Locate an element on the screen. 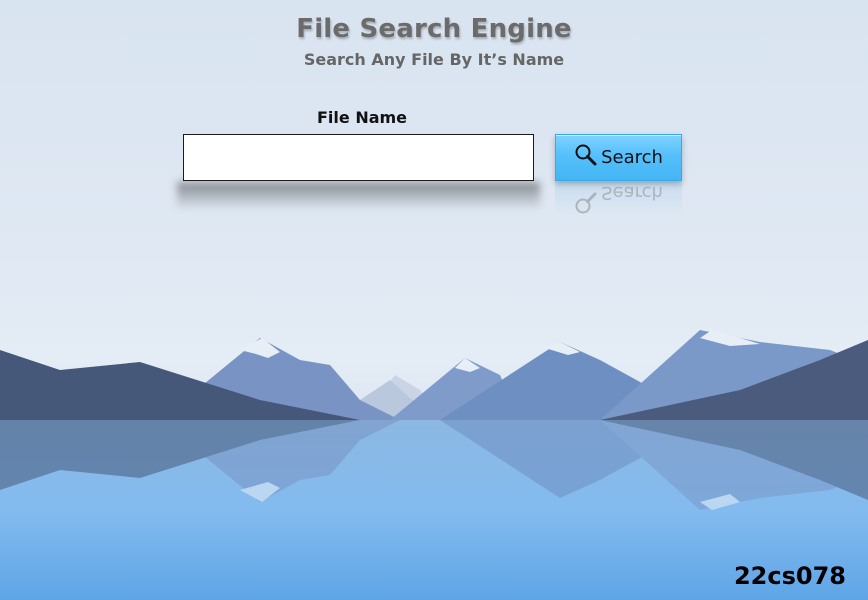  file-name-input-wrapper is located at coordinates (358, 157).